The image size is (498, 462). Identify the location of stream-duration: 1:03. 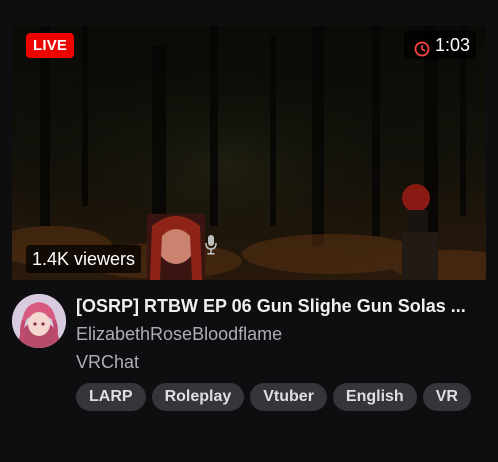
(439, 45).